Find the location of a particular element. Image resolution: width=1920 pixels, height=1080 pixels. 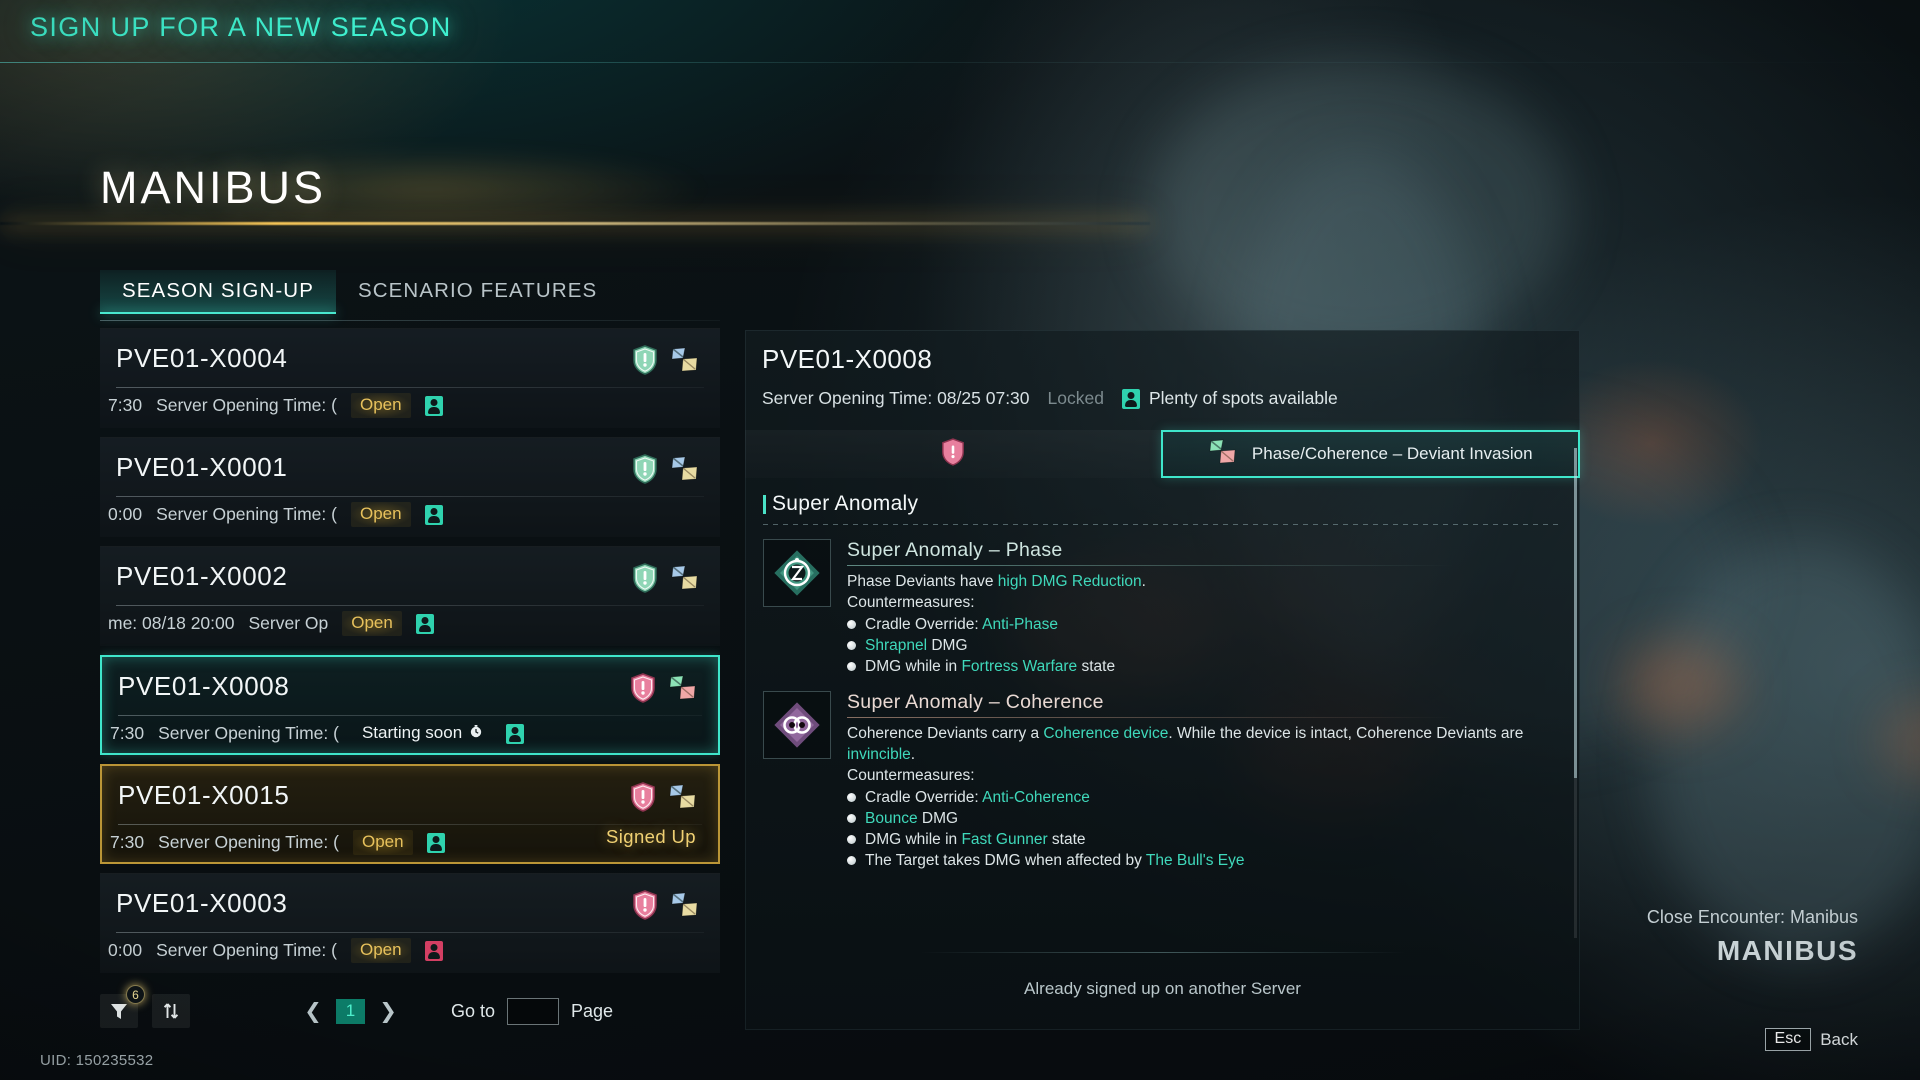

server-list-item: PVE01-X0002 me: 08/18 20:00 Server Op Open is located at coordinates (410, 596).